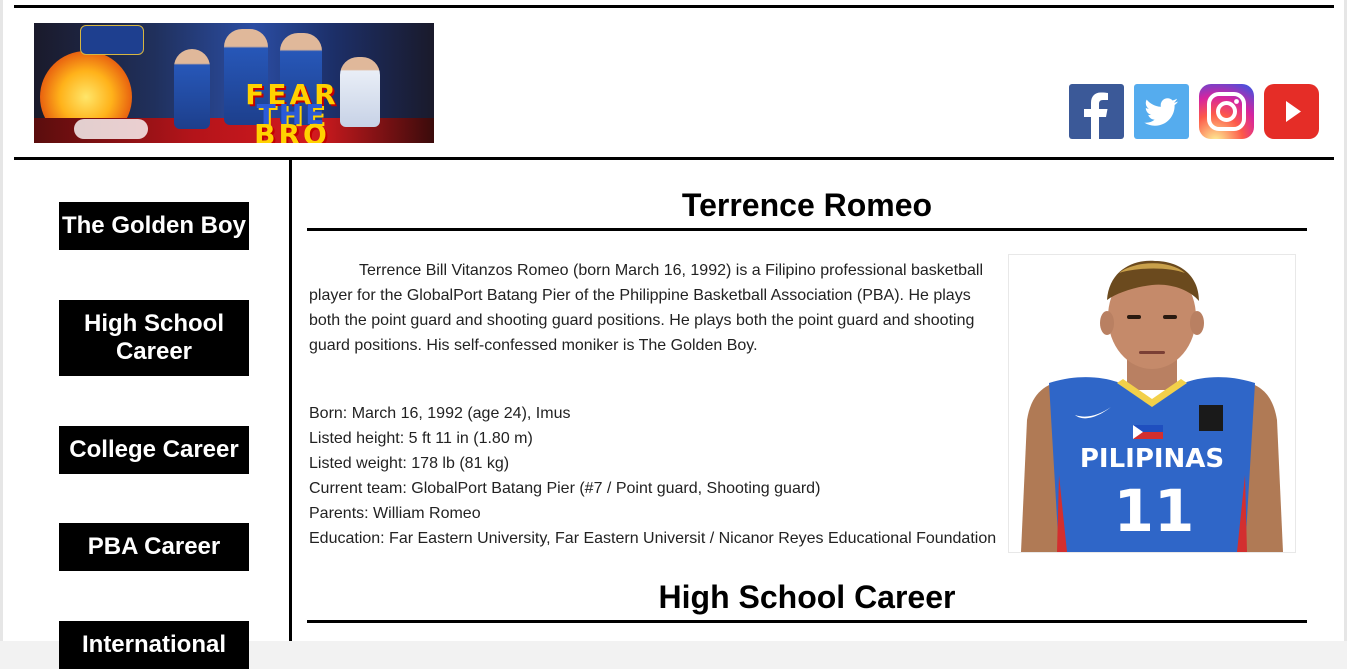 The height and width of the screenshot is (669, 1347). What do you see at coordinates (1161, 111) in the screenshot?
I see `twitter-icon` at bounding box center [1161, 111].